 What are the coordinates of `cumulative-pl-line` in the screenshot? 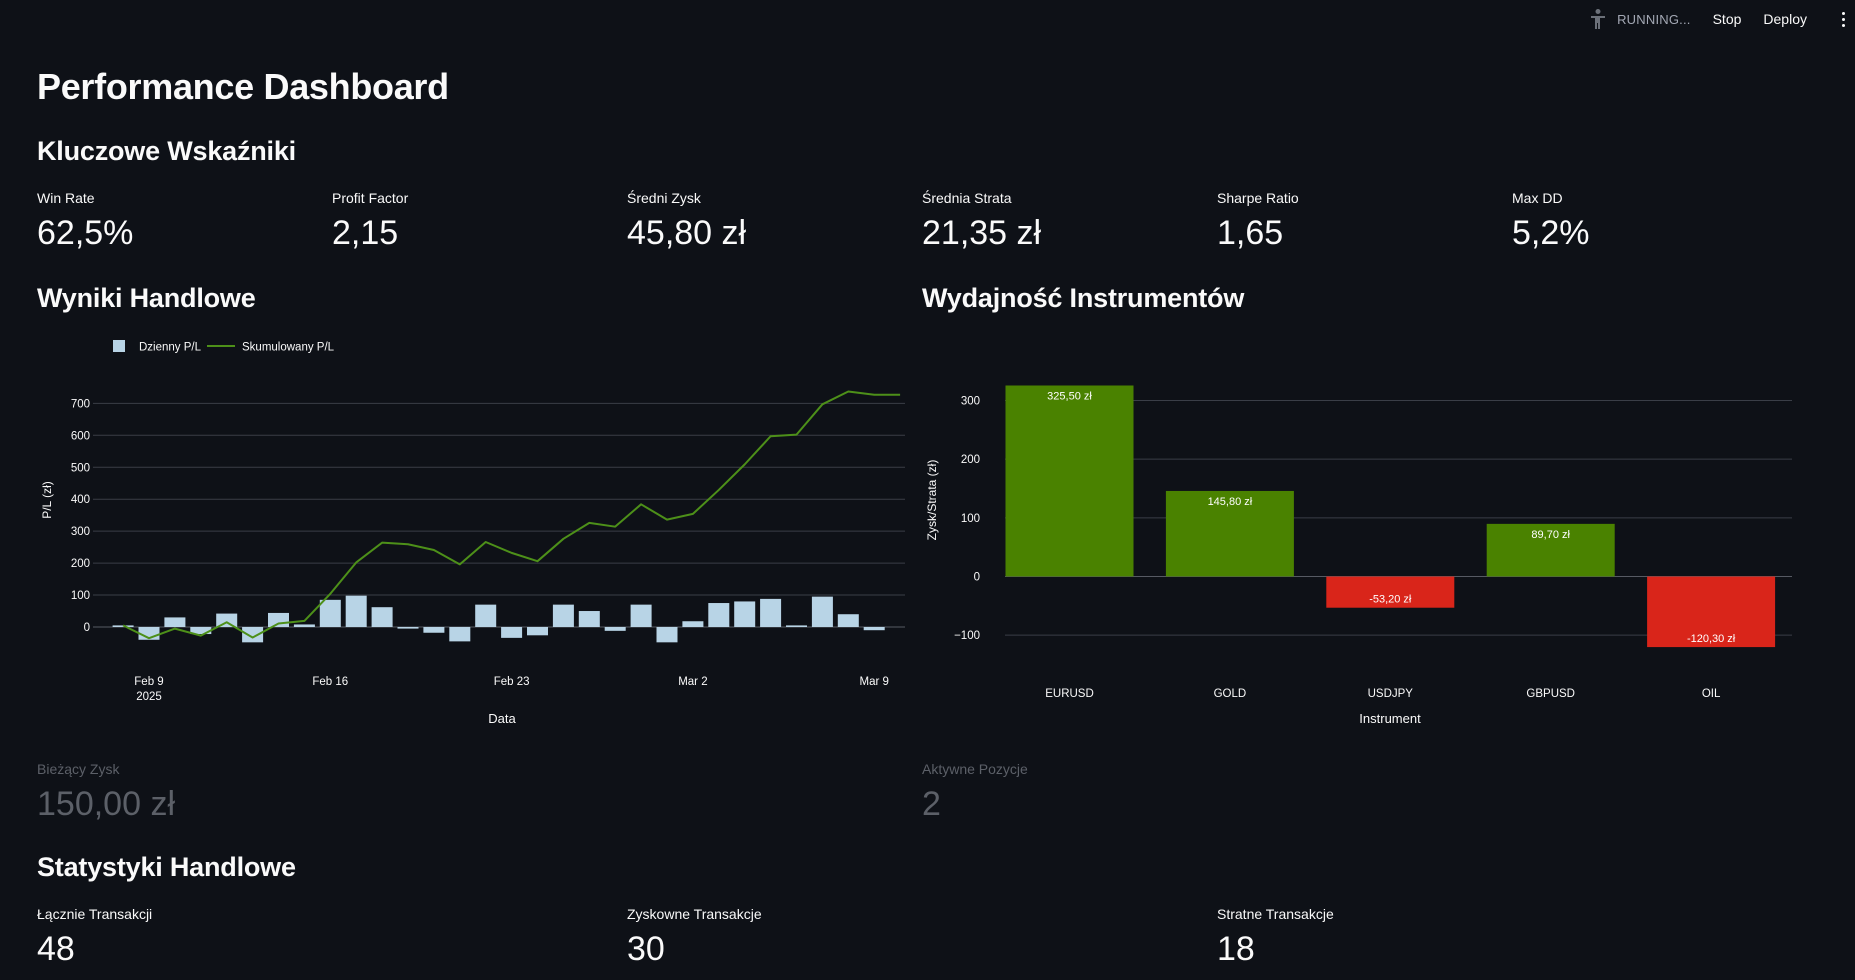 It's located at (511, 515).